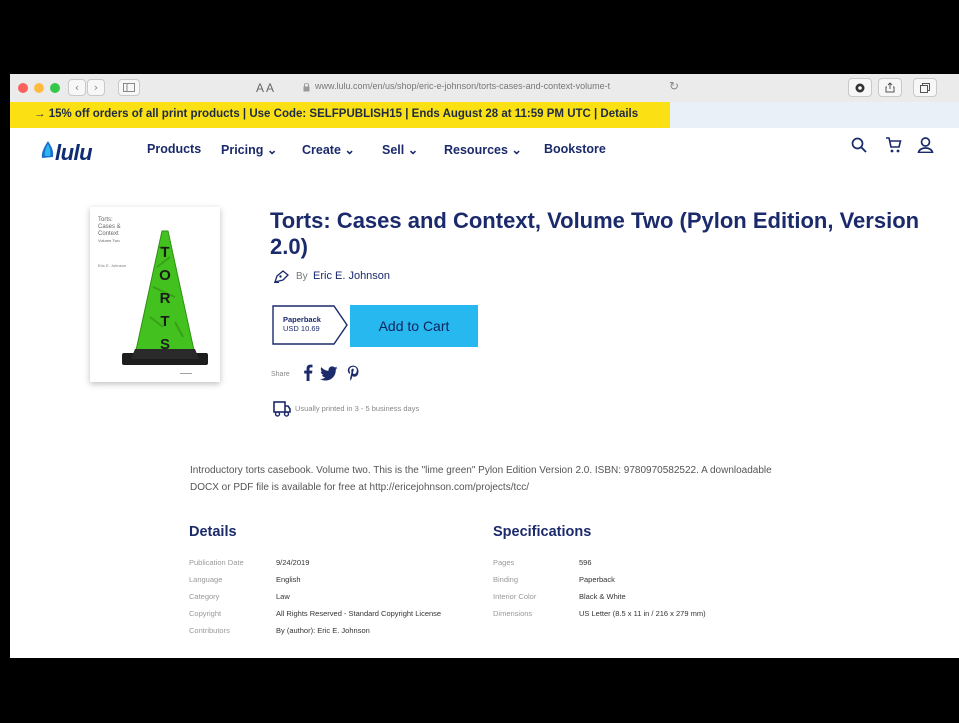  What do you see at coordinates (585, 562) in the screenshot?
I see `spec-value: 596` at bounding box center [585, 562].